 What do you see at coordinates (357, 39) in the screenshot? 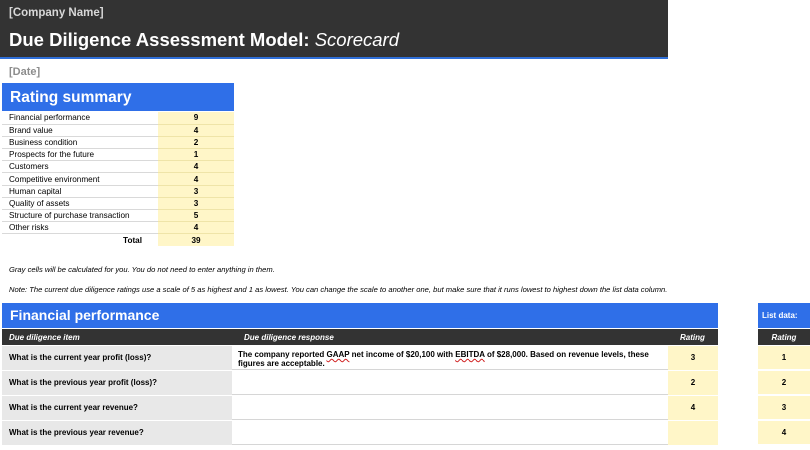
I see `title-italic: Scorecard` at bounding box center [357, 39].